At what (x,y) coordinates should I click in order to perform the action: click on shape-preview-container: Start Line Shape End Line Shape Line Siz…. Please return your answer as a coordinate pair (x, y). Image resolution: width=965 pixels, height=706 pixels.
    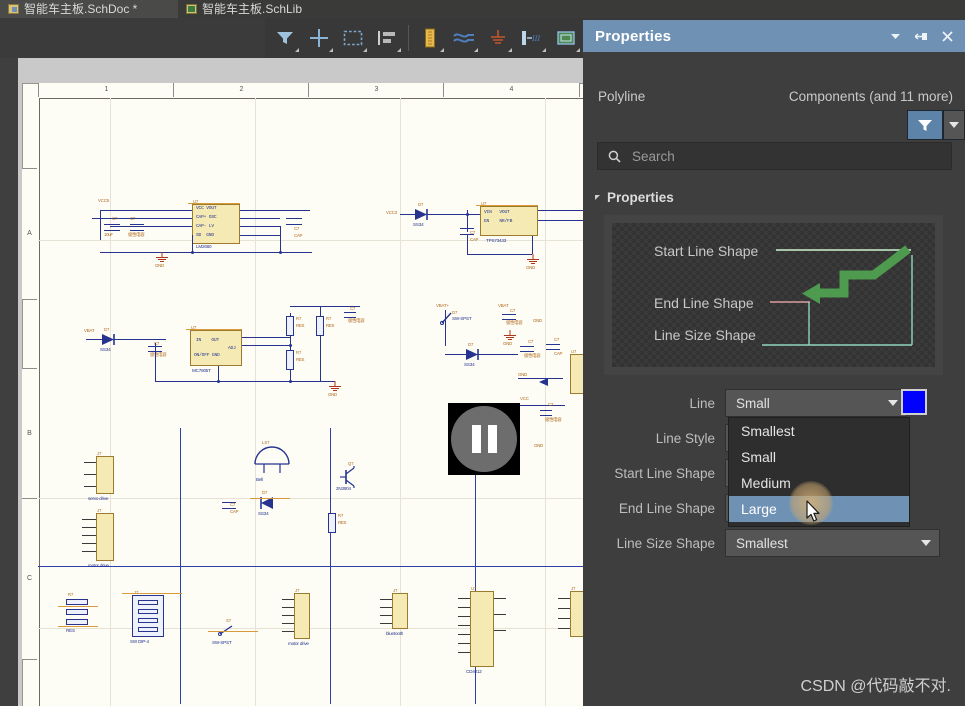
    Looking at the image, I should click on (773, 295).